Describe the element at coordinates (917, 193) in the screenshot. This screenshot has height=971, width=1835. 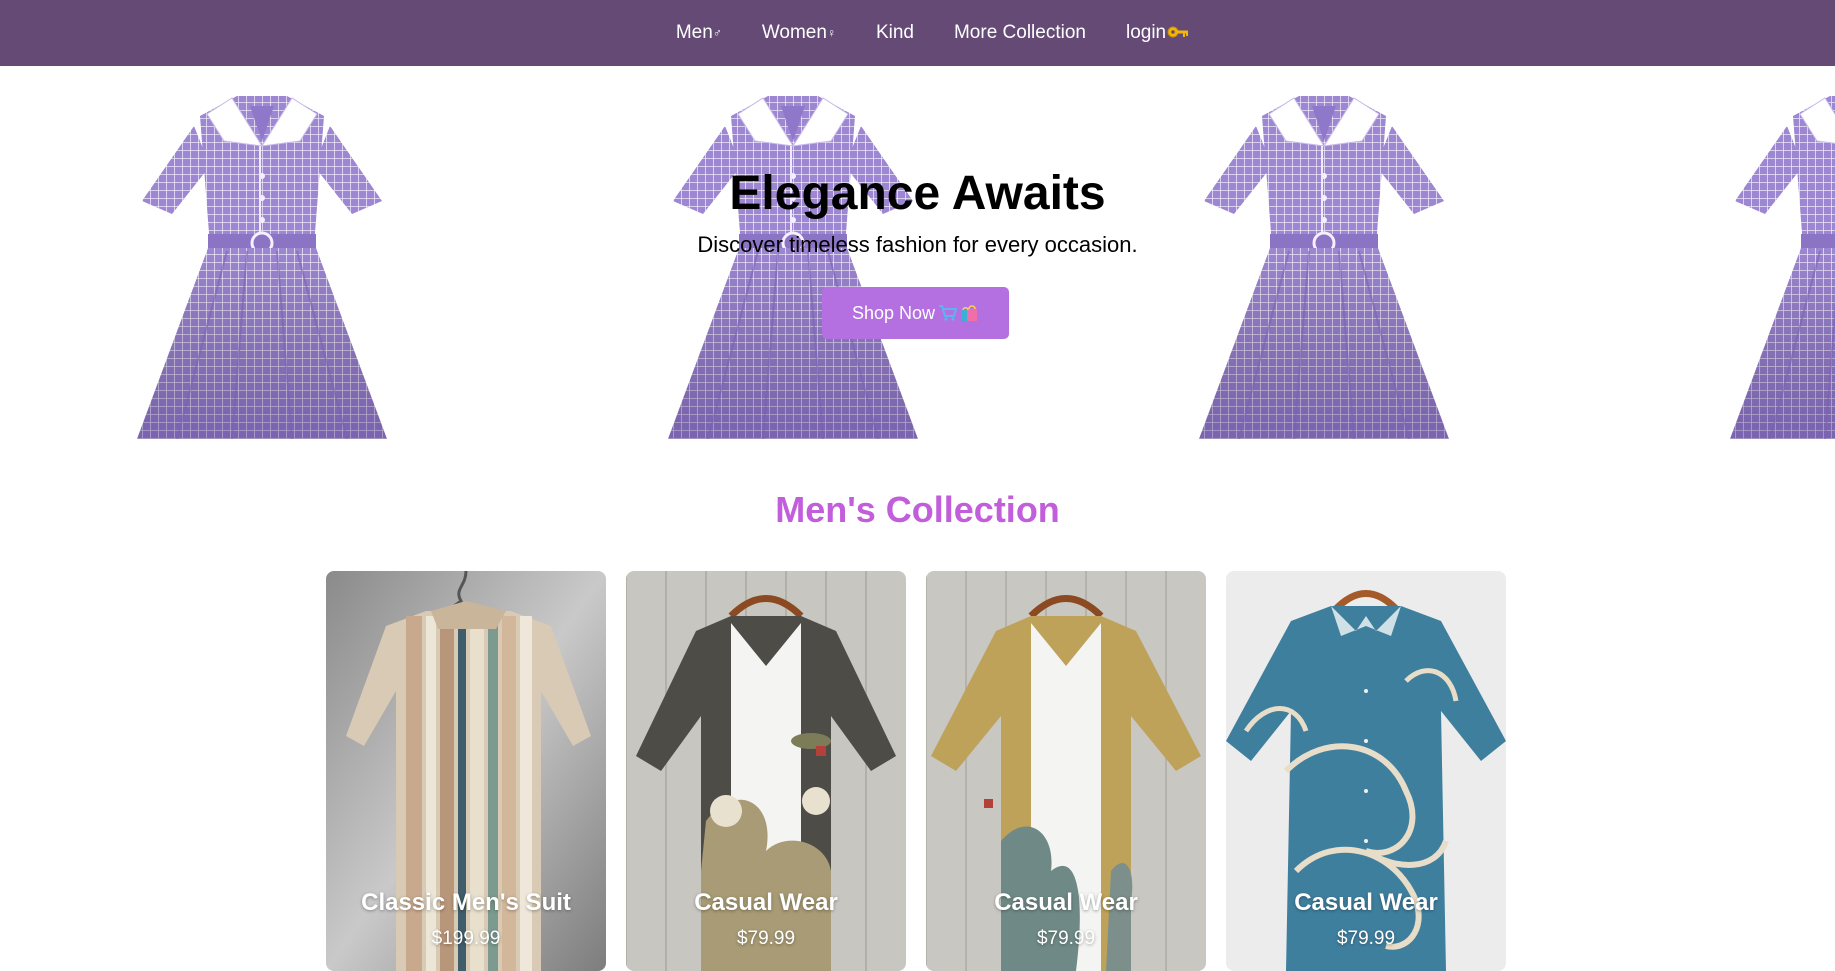
I see `hero-title: Elegance Awaits` at that location.